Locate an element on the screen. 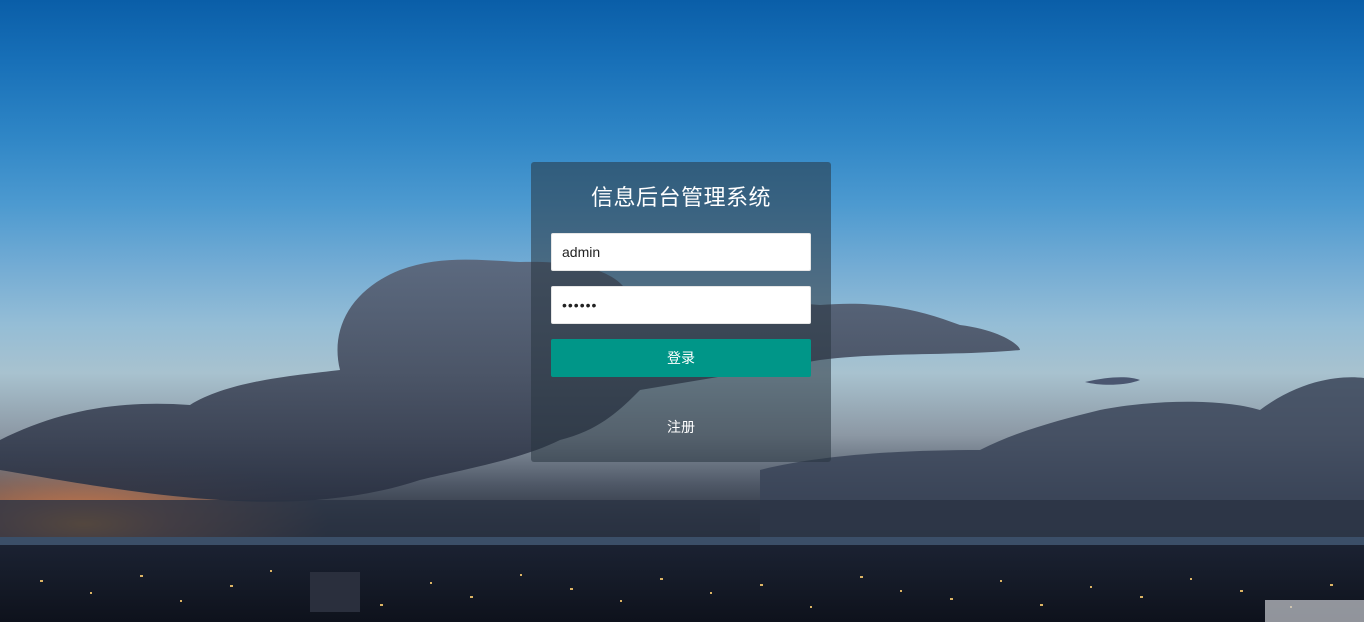 The width and height of the screenshot is (1364, 622). register-link: 注册 is located at coordinates (681, 428).